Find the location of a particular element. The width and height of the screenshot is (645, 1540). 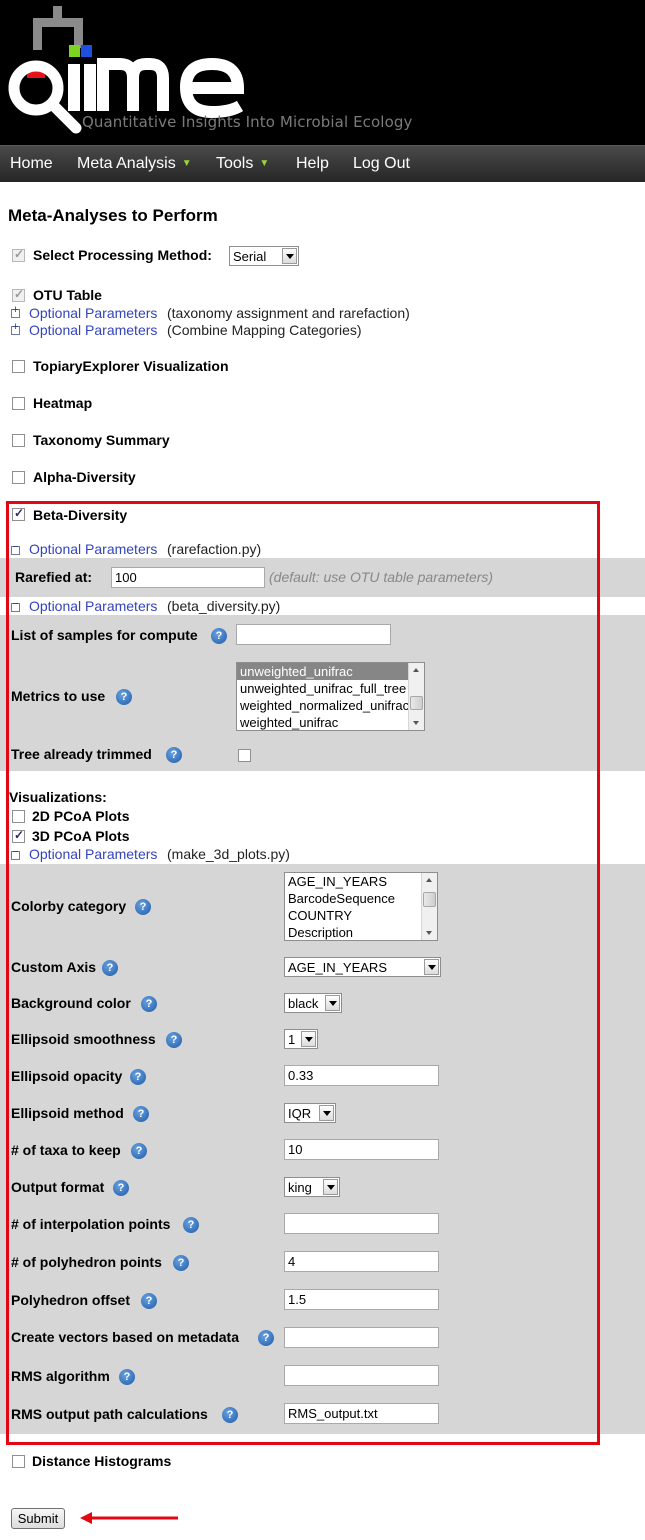

ellipsoid-opacity-input is located at coordinates (361, 1075).